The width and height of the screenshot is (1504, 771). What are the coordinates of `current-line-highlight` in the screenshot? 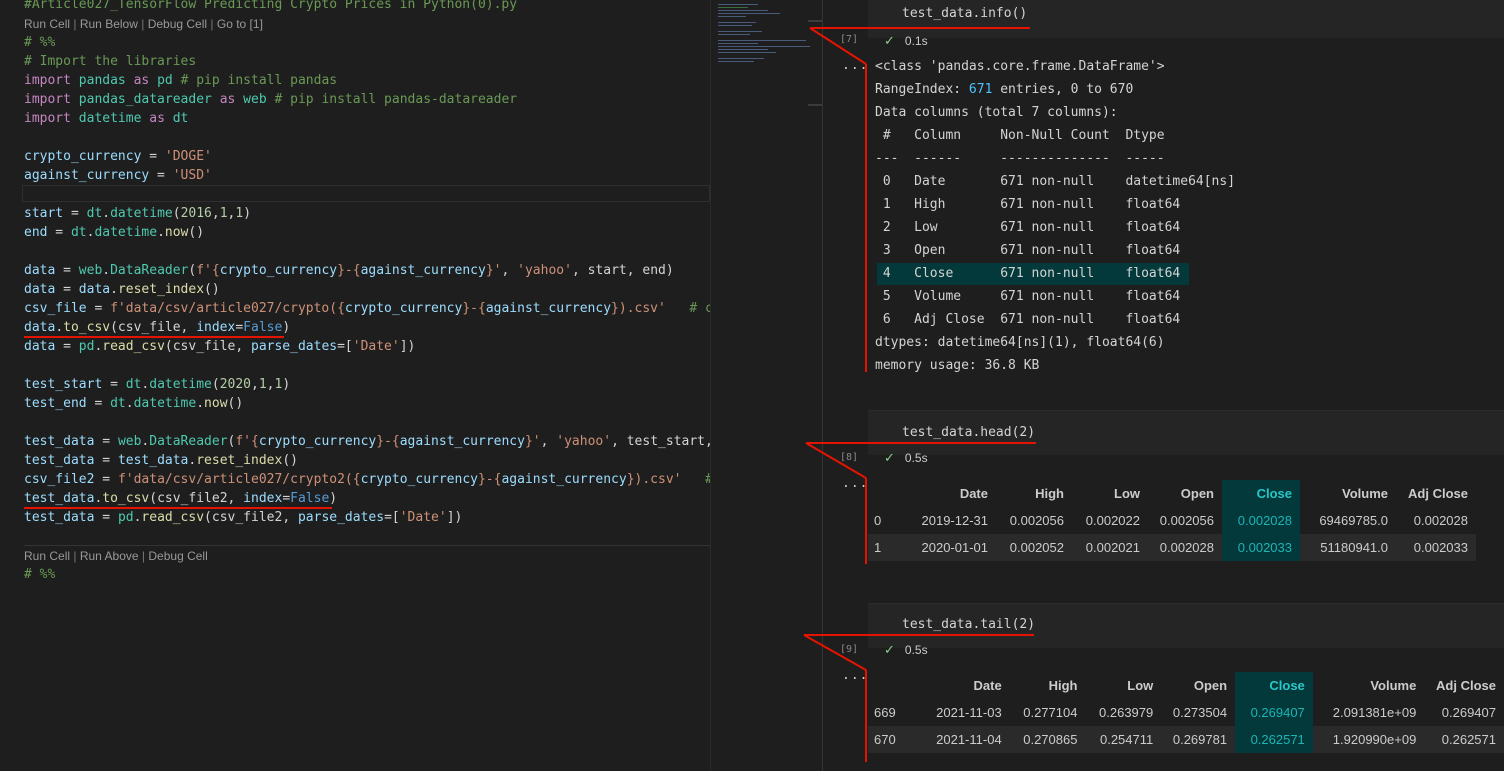 It's located at (366, 193).